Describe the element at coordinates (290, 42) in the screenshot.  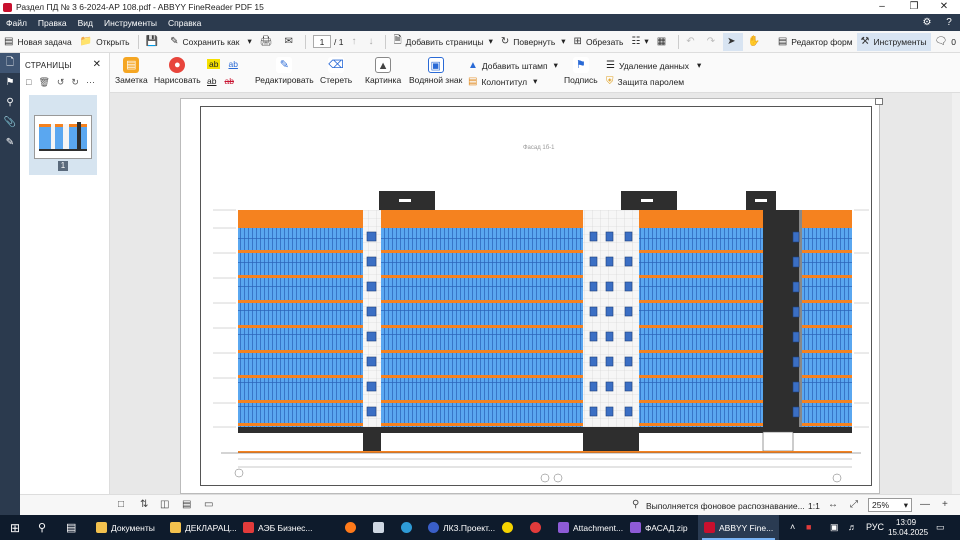
I see `email-button: ✉` at that location.